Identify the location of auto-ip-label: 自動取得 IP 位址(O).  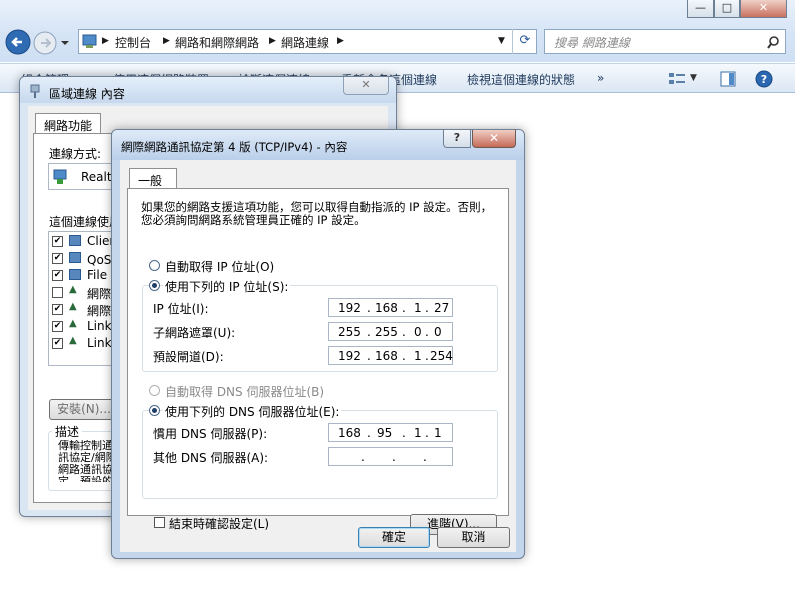
(219, 266).